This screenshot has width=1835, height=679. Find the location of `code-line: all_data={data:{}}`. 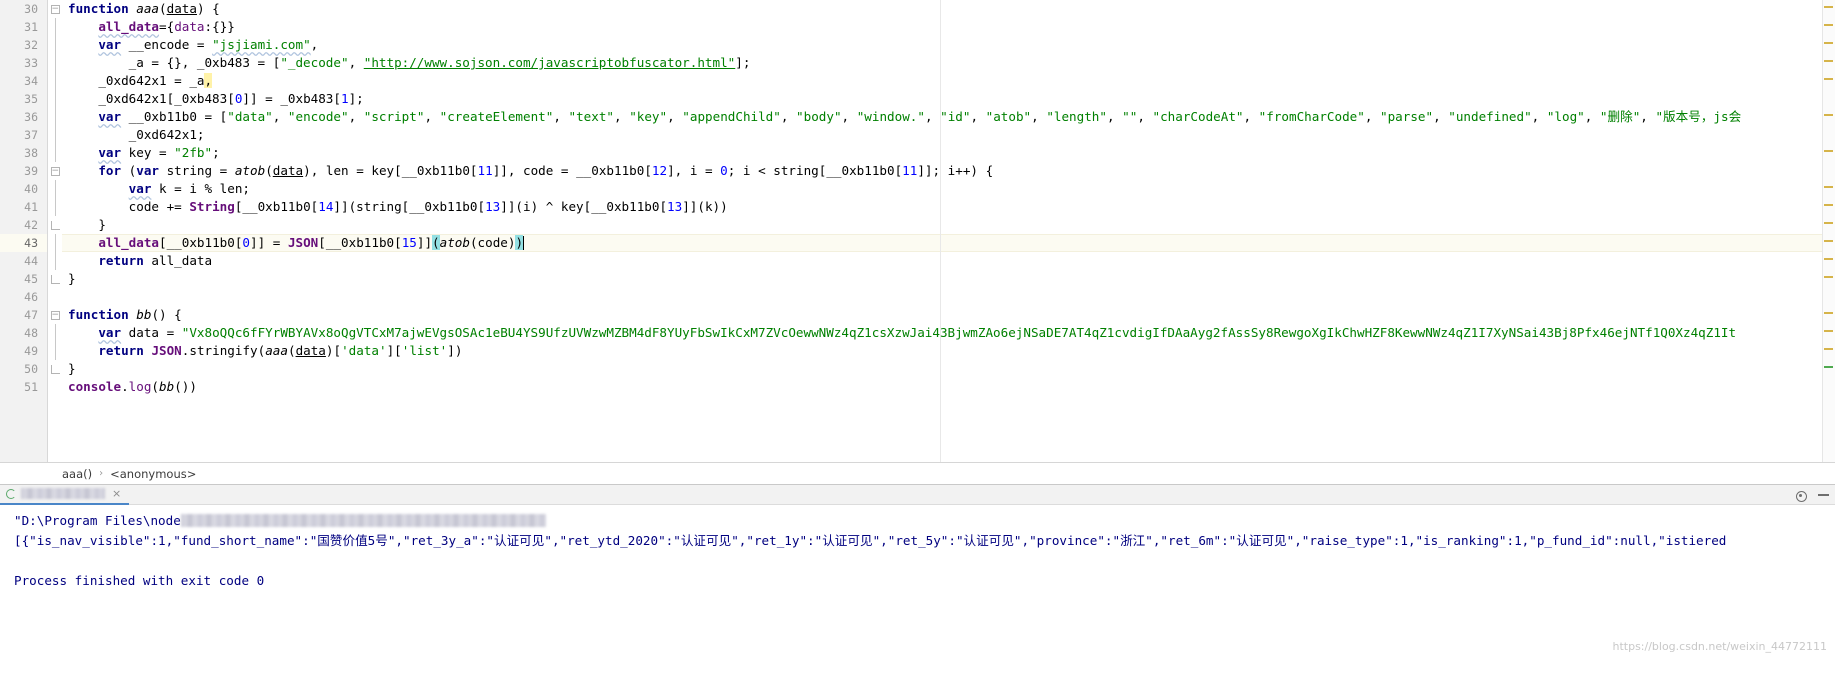

code-line: all_data={data:{}} is located at coordinates (951, 27).